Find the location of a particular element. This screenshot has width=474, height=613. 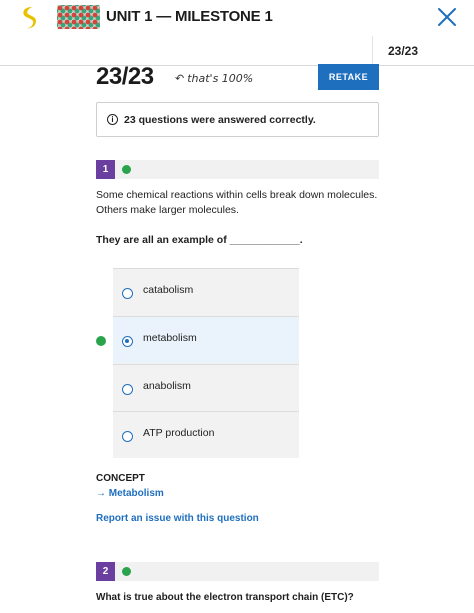

result-notice: i 23 questions were answered correctly. is located at coordinates (237, 119).